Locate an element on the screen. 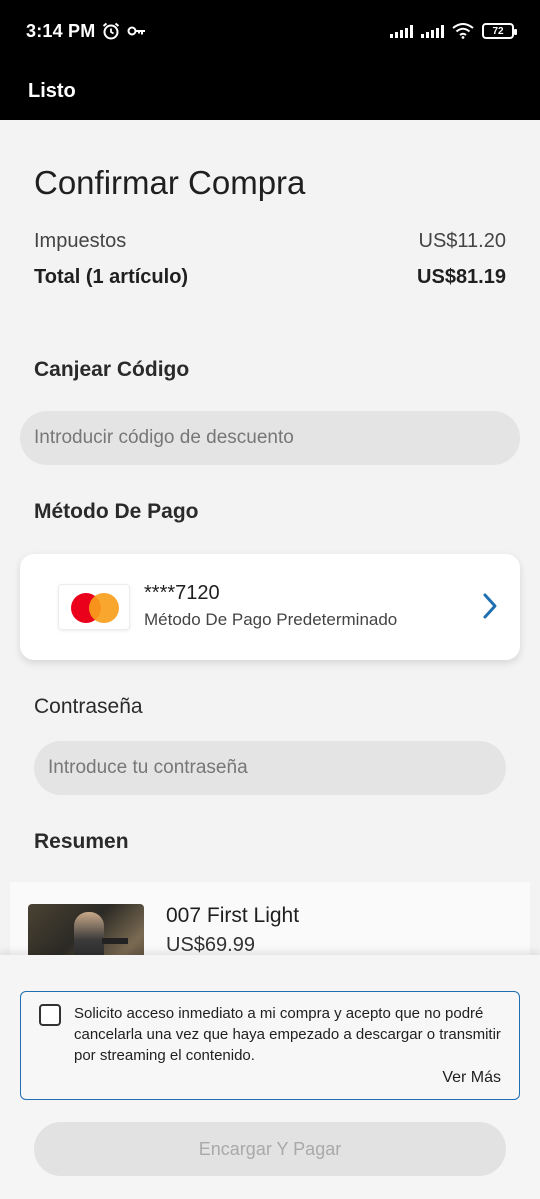 The image size is (540, 1199). game-thumbnail: FIRST LIGHT is located at coordinates (86, 929).